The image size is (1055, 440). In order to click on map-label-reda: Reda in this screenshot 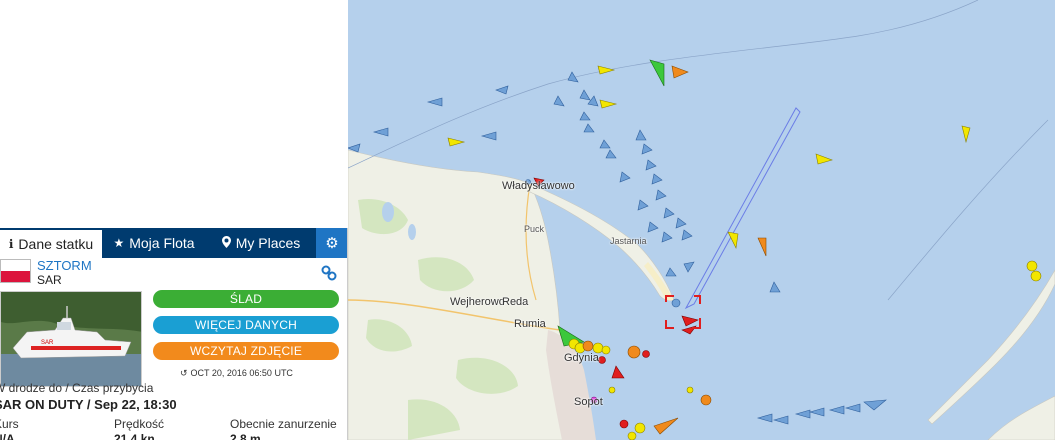, I will do `click(515, 302)`.